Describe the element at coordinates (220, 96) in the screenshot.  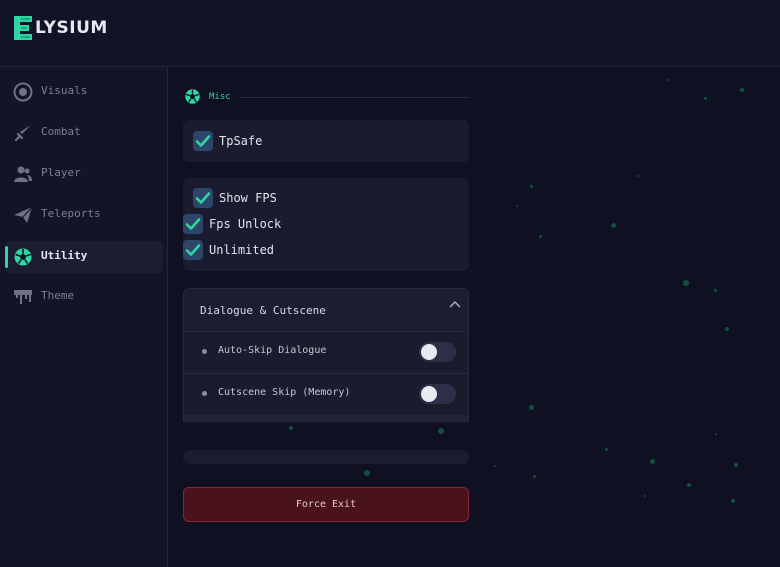
I see `section-title: Misc` at that location.